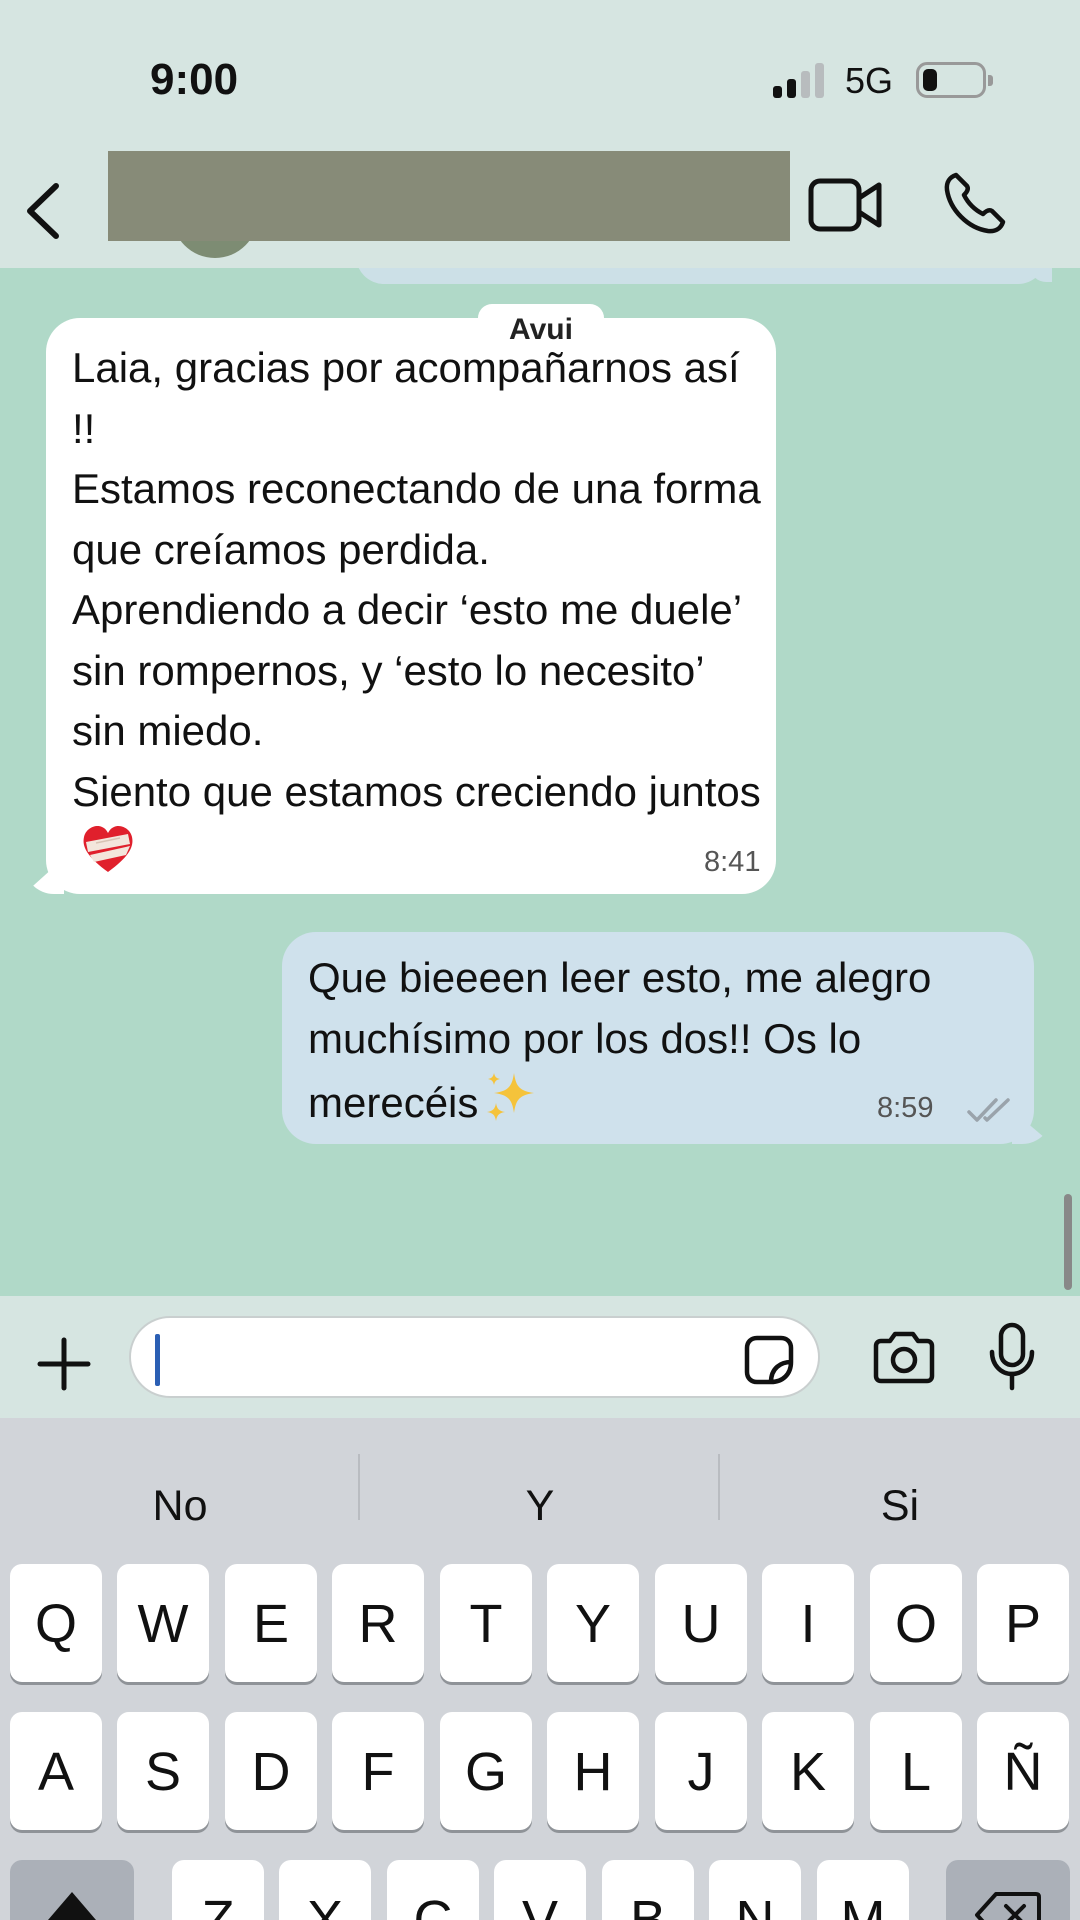  I want to click on shift-arrow-icon, so click(72, 1906).